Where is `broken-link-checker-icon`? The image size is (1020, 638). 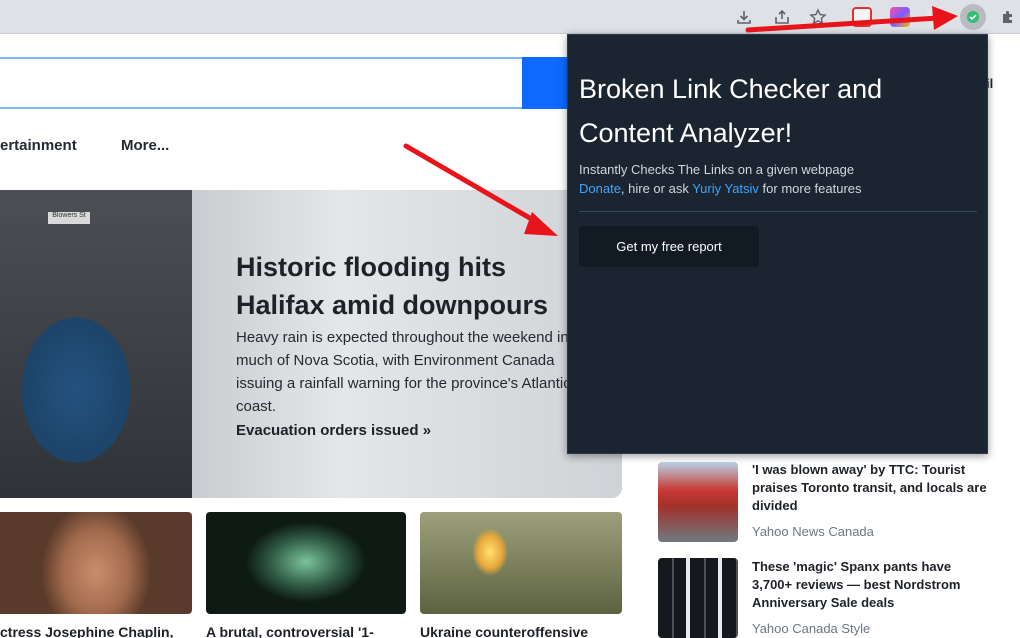 broken-link-checker-icon is located at coordinates (973, 17).